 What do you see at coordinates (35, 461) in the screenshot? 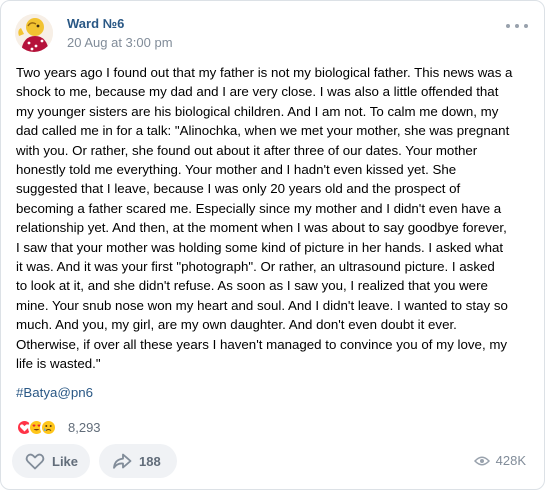
I see `heart-outline-icon` at bounding box center [35, 461].